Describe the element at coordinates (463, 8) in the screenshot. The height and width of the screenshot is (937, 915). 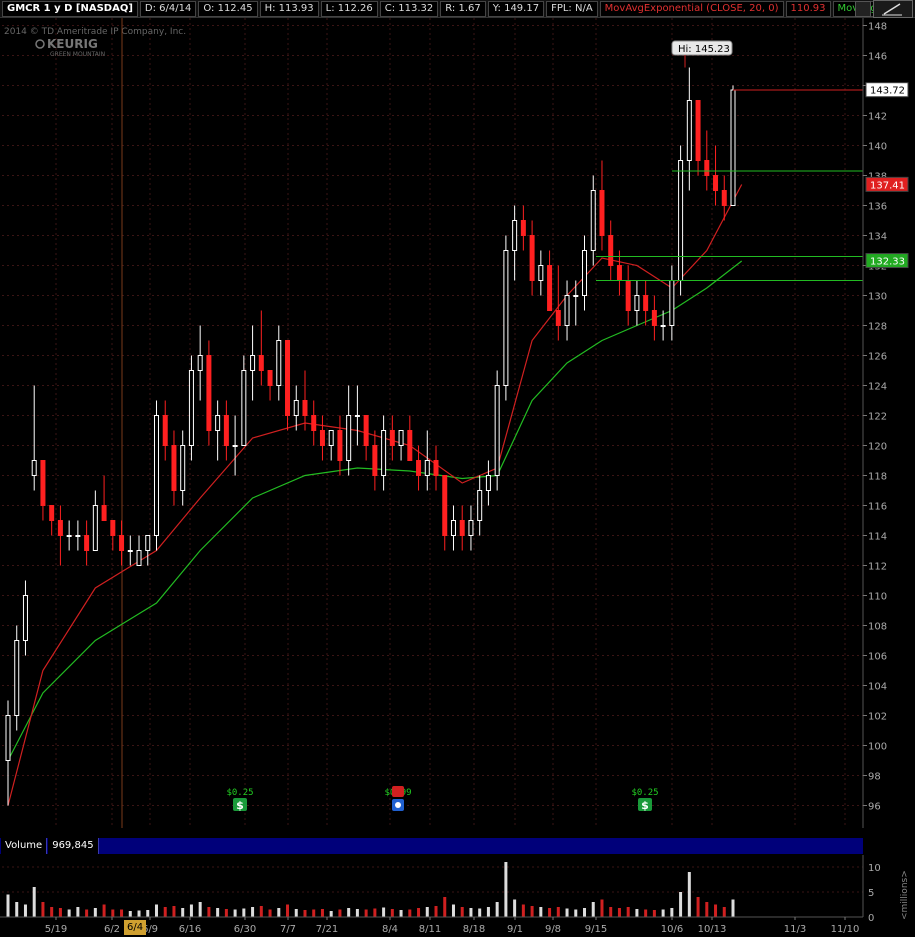
I see `range-field: R: 1.67` at that location.